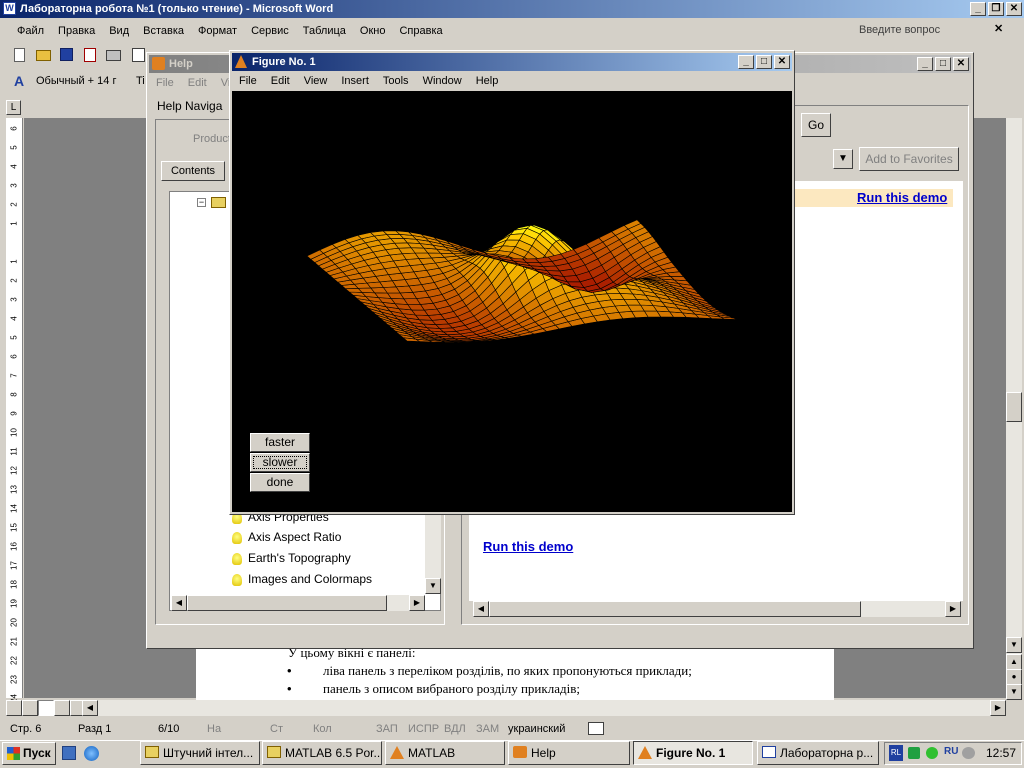 The width and height of the screenshot is (1024, 768). What do you see at coordinates (487, 81) in the screenshot?
I see `figure-menu-help: Help` at bounding box center [487, 81].